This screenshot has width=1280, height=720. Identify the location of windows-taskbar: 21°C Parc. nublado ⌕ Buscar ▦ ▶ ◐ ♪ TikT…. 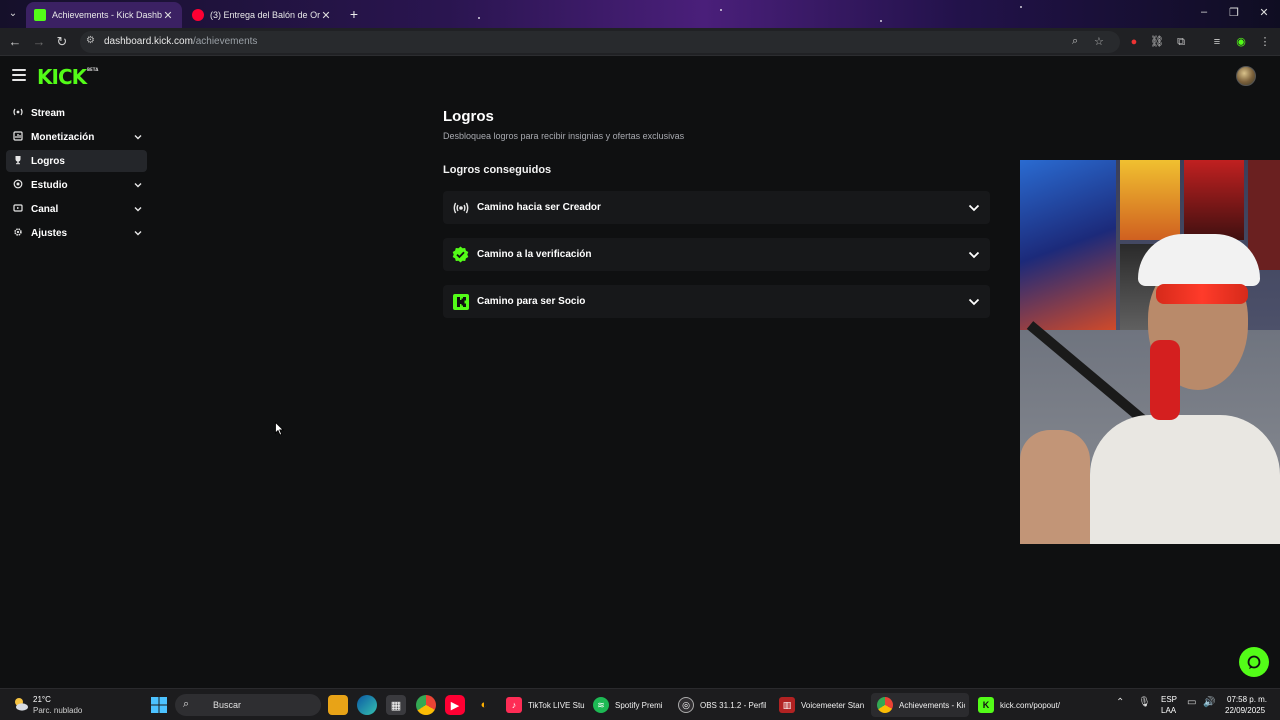
(640, 704).